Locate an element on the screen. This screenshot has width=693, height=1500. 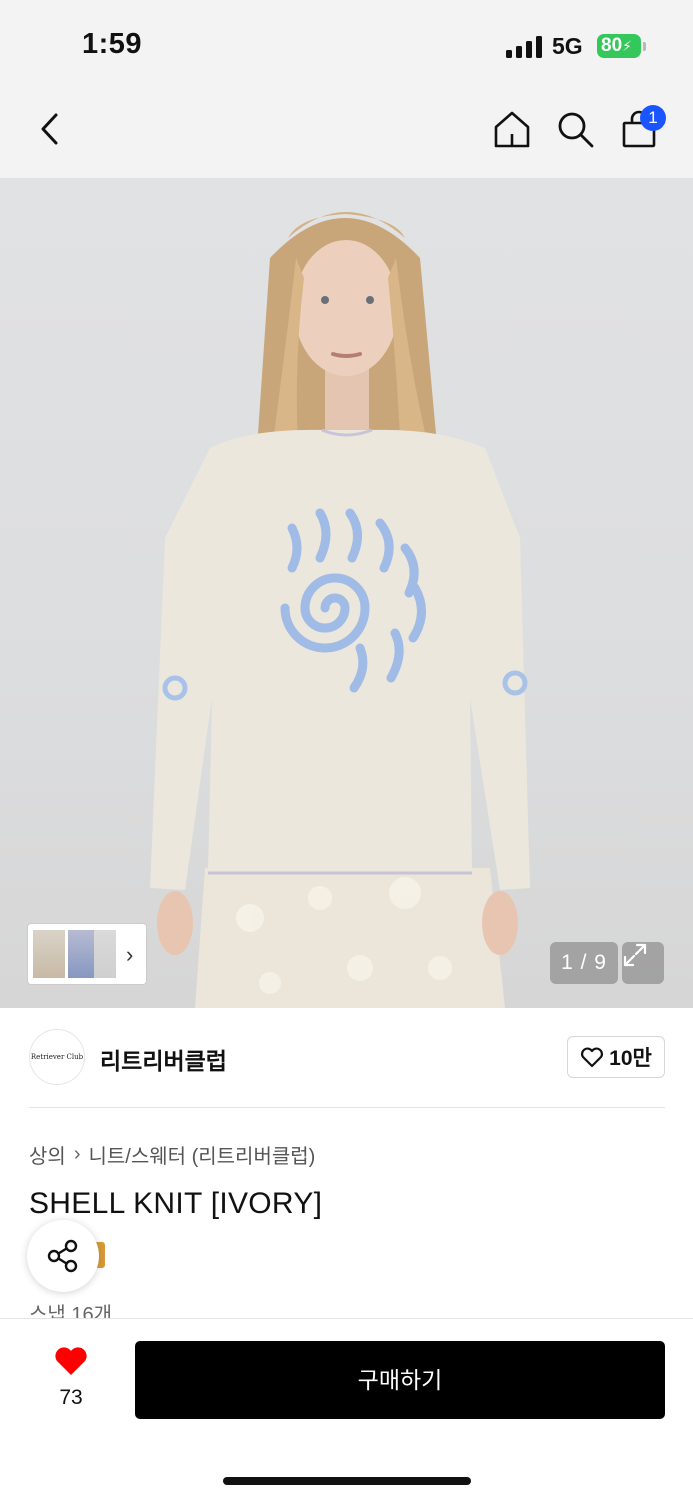
expand-icon is located at coordinates (635, 955).